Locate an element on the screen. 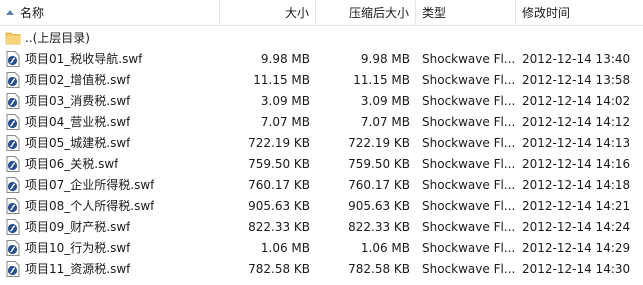  file-modified-time: 2012-12-14 14:16 is located at coordinates (576, 163).